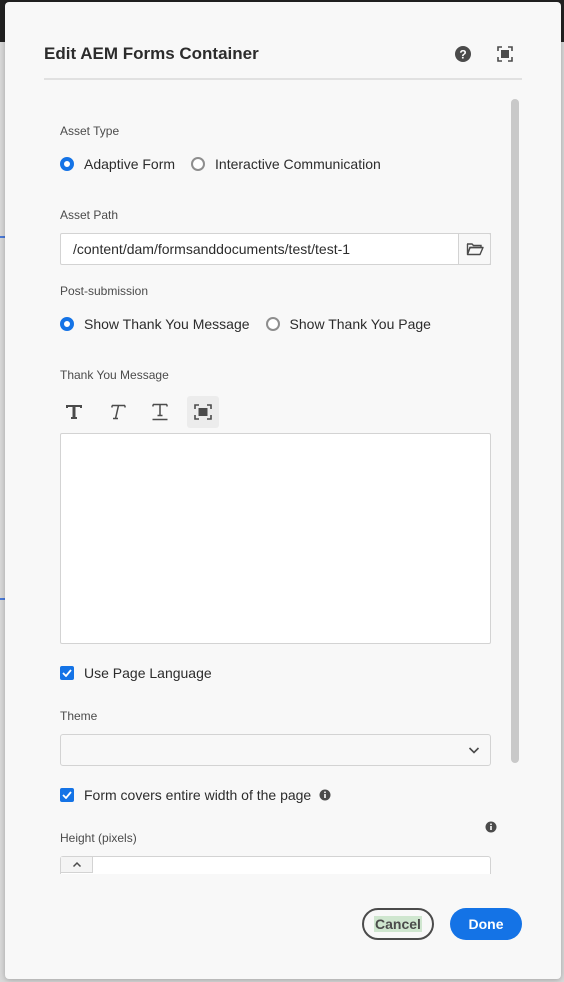  What do you see at coordinates (515, 431) in the screenshot?
I see `scrollbar-thumb` at bounding box center [515, 431].